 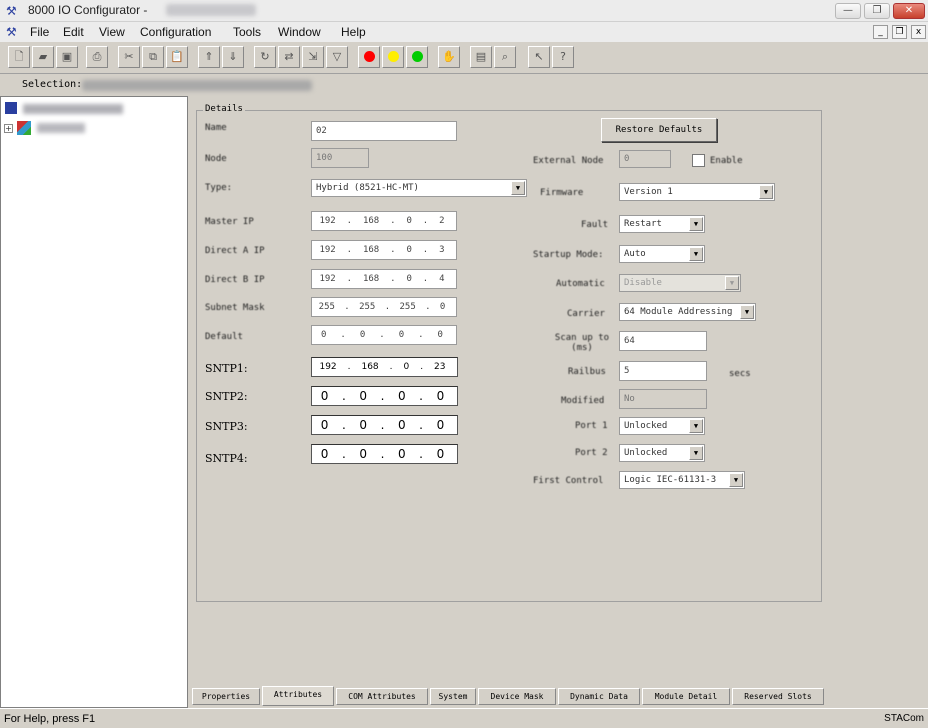 What do you see at coordinates (568, 481) in the screenshot?
I see `first-control-label: First Control` at bounding box center [568, 481].